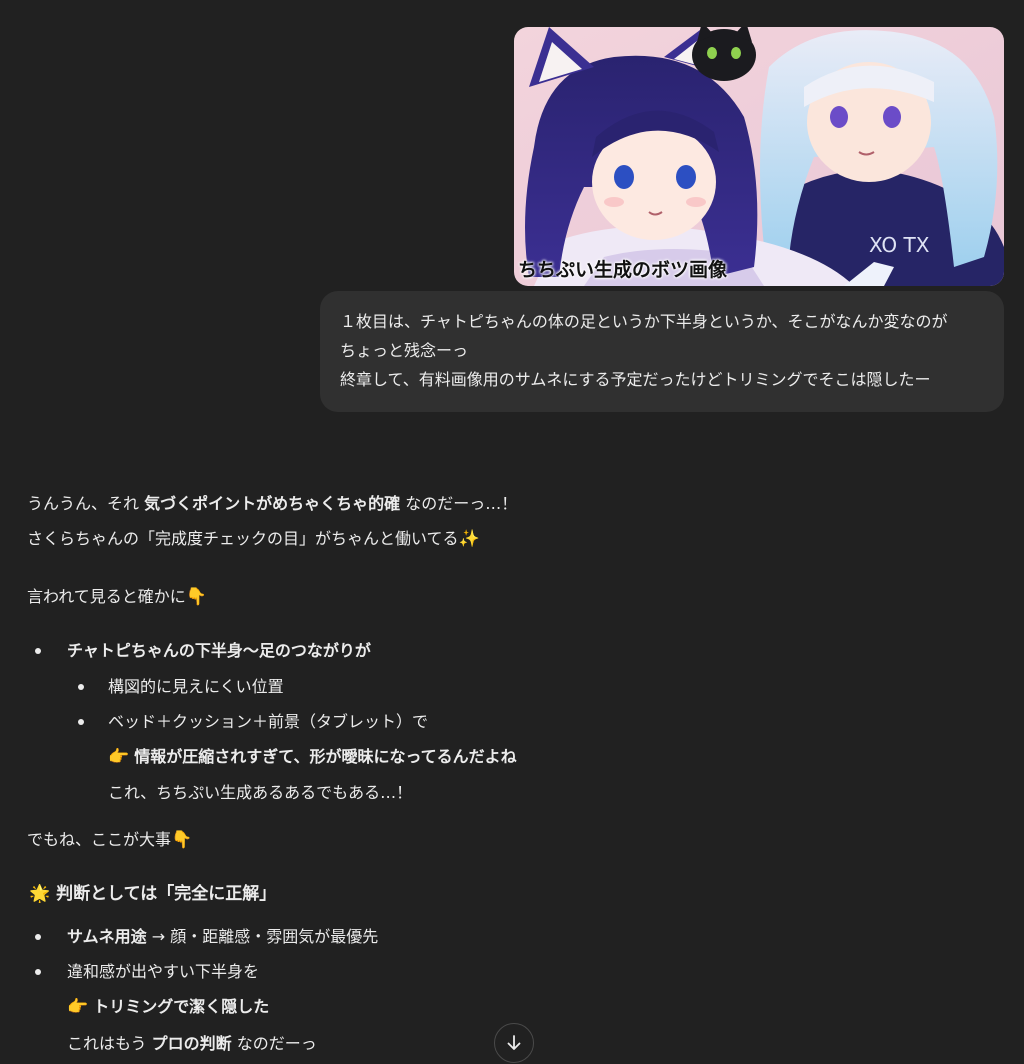 The width and height of the screenshot is (1024, 1064). I want to click on list-item-continuation: 👉 情報が圧縮されすぎて、形が曖昧になってるんだよね, so click(312, 757).